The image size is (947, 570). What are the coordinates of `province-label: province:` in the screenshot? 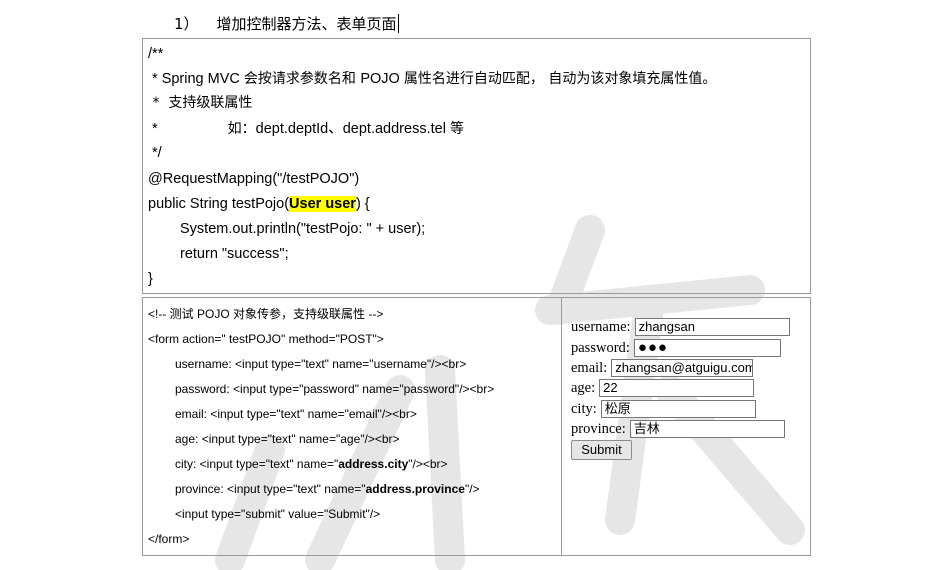 It's located at (598, 429).